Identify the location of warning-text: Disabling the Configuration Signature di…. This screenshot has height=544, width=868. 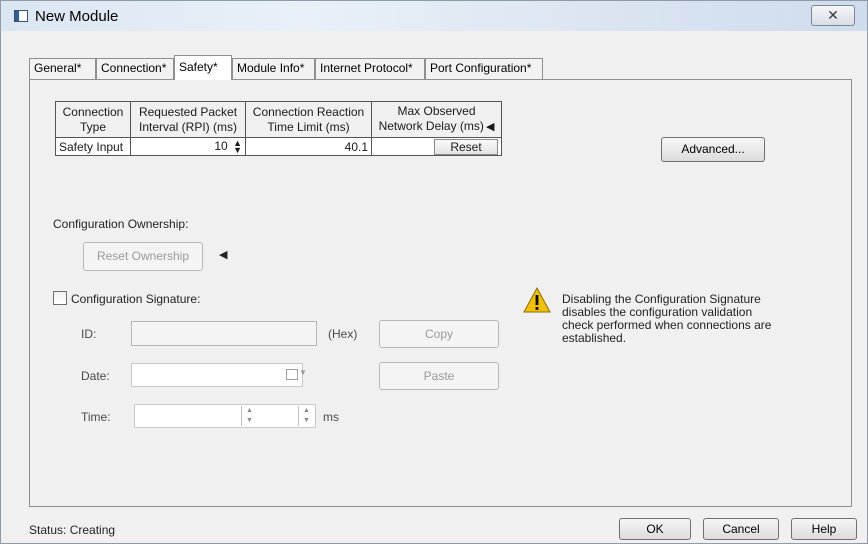
(667, 318).